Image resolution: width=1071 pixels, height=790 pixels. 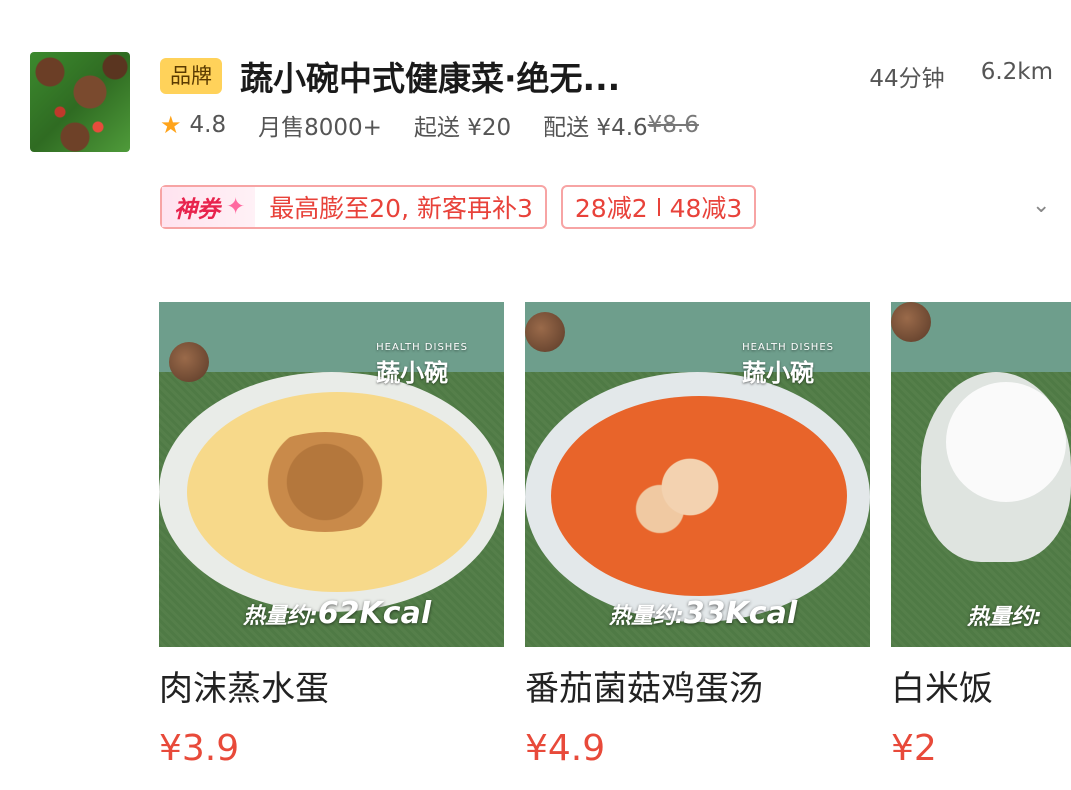 I want to click on delivery-fee: 配送 ¥4.6, so click(x=595, y=128).